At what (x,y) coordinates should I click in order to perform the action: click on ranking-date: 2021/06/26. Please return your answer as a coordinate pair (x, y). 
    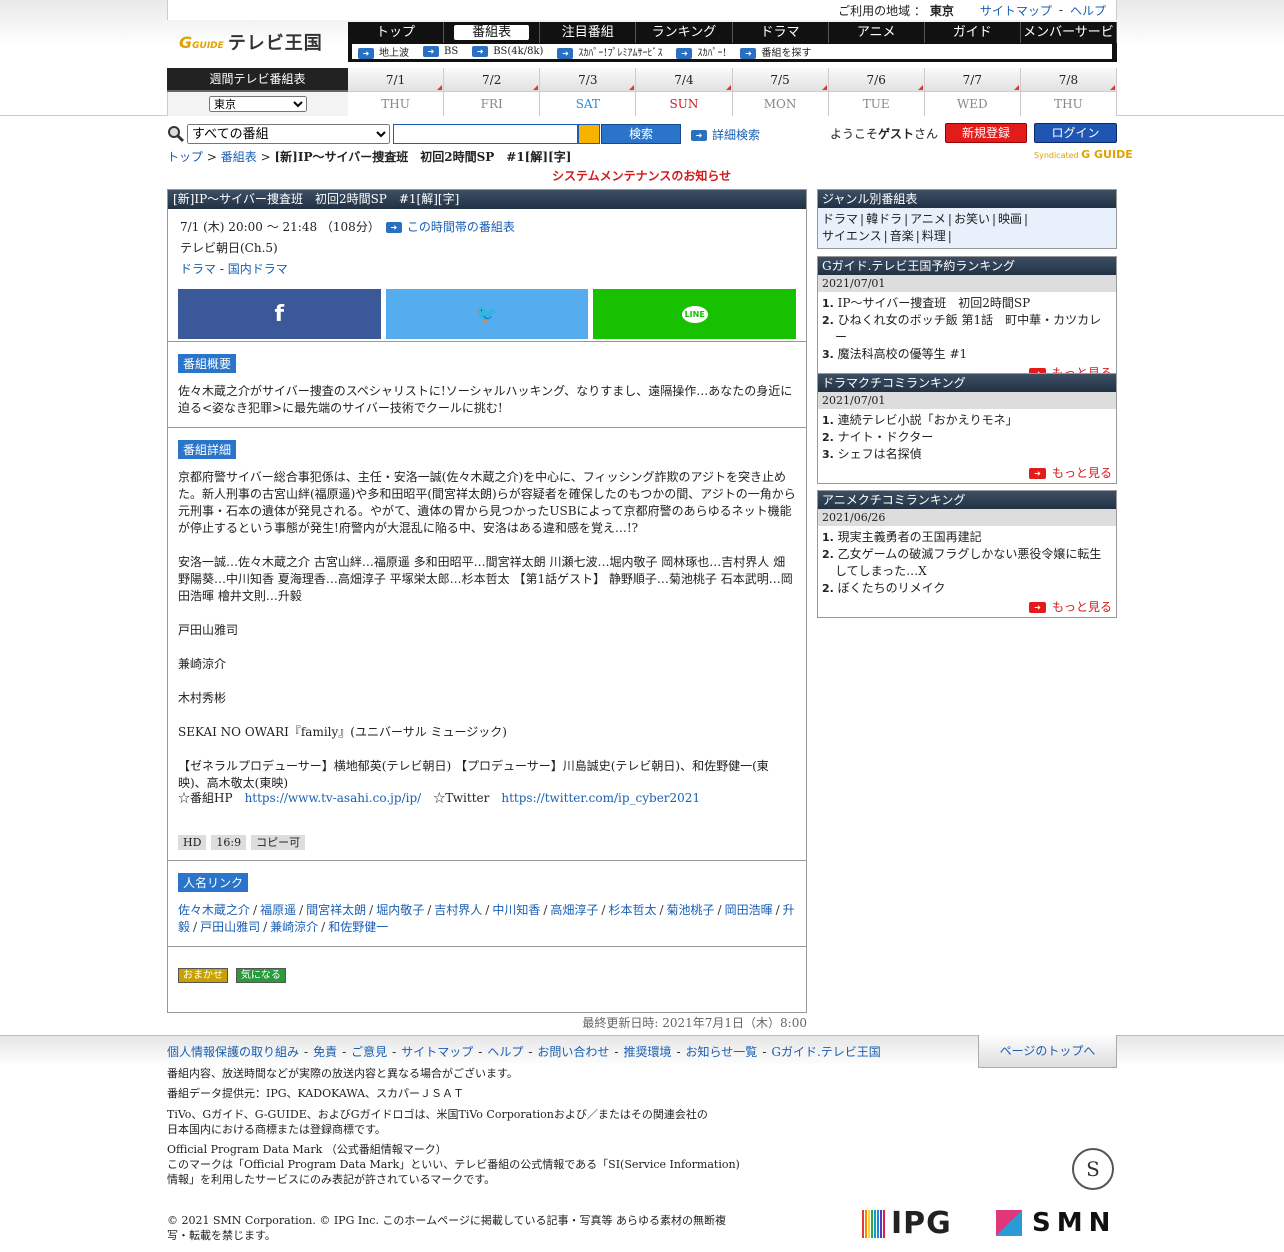
    Looking at the image, I should click on (967, 517).